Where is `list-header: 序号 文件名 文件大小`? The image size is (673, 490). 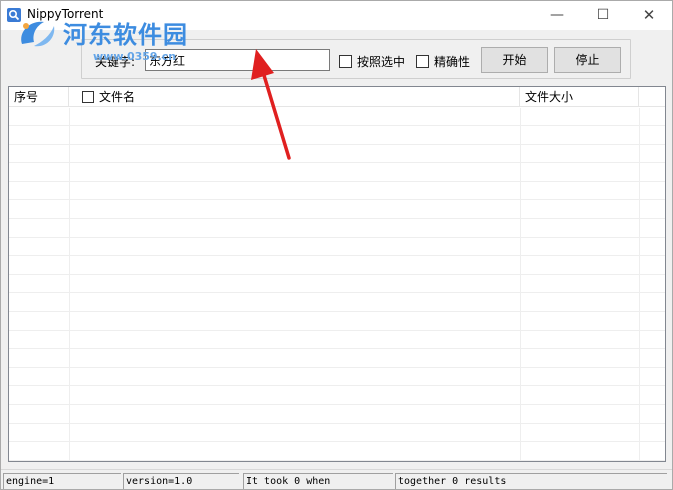 list-header: 序号 文件名 文件大小 is located at coordinates (337, 97).